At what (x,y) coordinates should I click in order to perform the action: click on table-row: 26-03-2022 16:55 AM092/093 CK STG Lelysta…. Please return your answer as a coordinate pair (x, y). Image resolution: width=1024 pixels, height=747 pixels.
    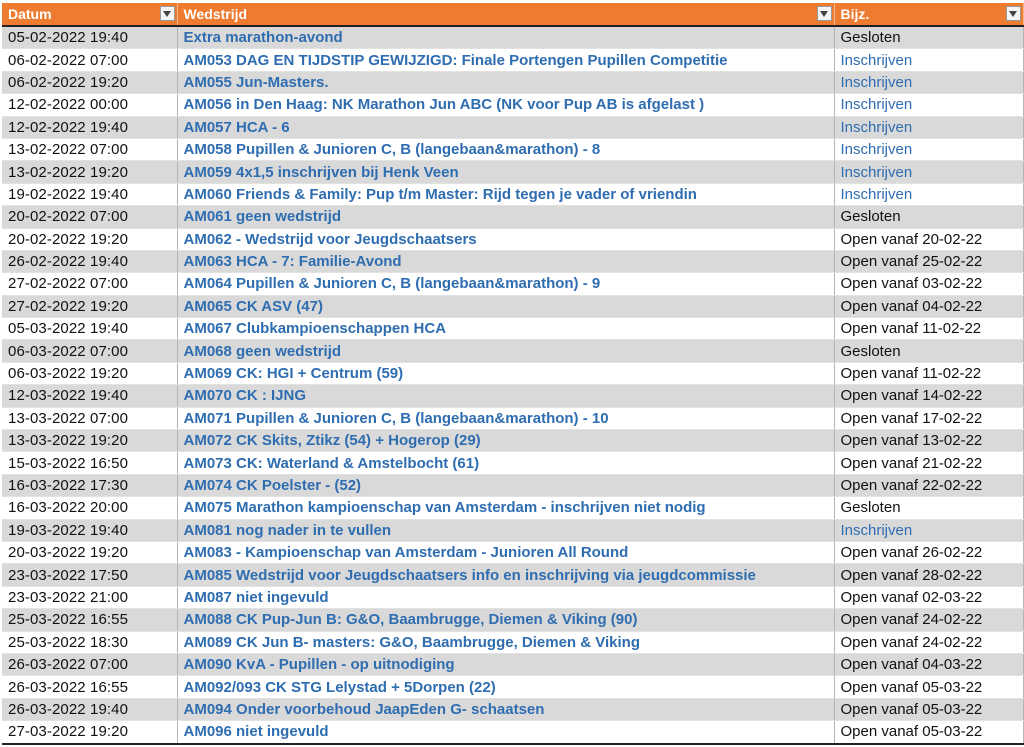
    Looking at the image, I should click on (513, 687).